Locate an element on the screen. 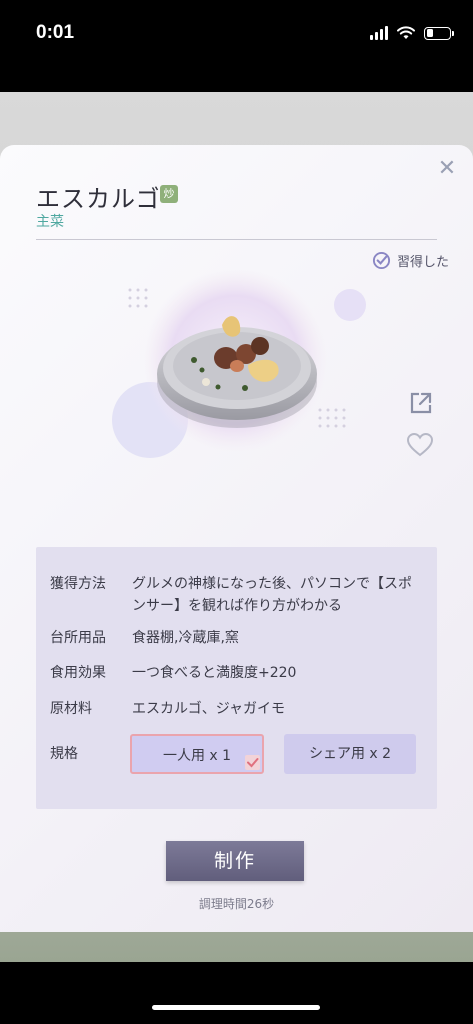 This screenshot has height=1024, width=473. battery-icon is located at coordinates (439, 33).